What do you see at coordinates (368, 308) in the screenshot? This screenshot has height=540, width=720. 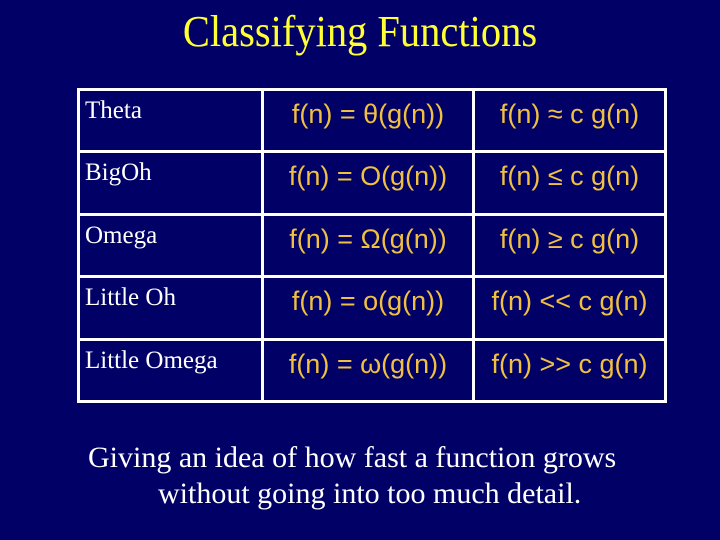 I see `row-definition: f(n) = o(g(n))` at bounding box center [368, 308].